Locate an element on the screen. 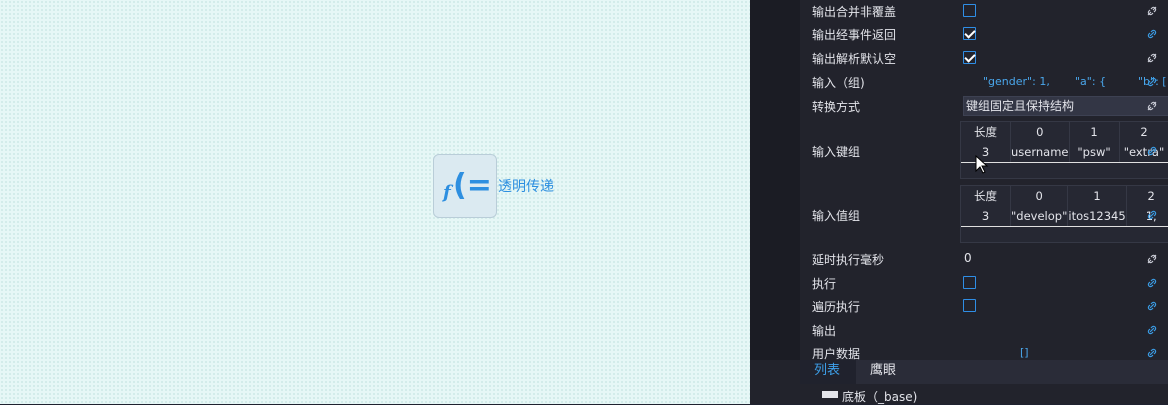 Image resolution: width=1168 pixels, height=405 pixels. bottom-tabs: 列表 鹰眼 is located at coordinates (984, 372).